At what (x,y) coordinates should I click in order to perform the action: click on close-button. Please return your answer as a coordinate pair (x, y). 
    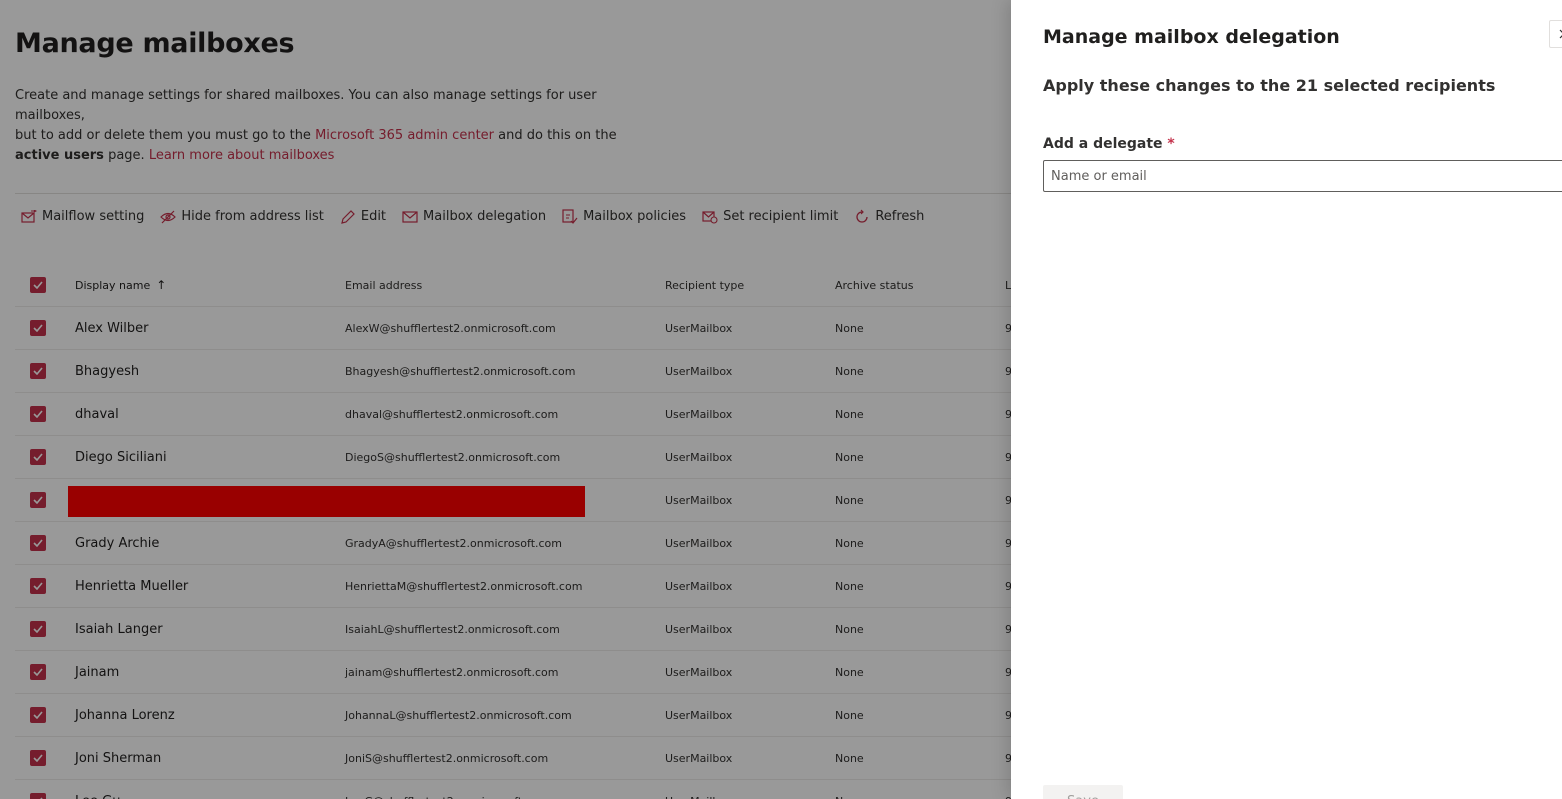
    Looking at the image, I should click on (1555, 34).